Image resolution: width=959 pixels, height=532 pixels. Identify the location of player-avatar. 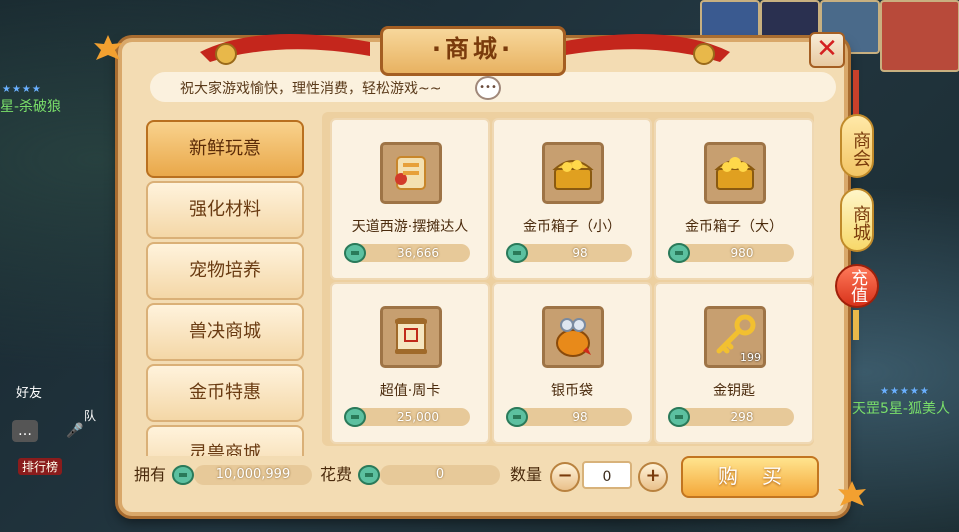
(919, 36).